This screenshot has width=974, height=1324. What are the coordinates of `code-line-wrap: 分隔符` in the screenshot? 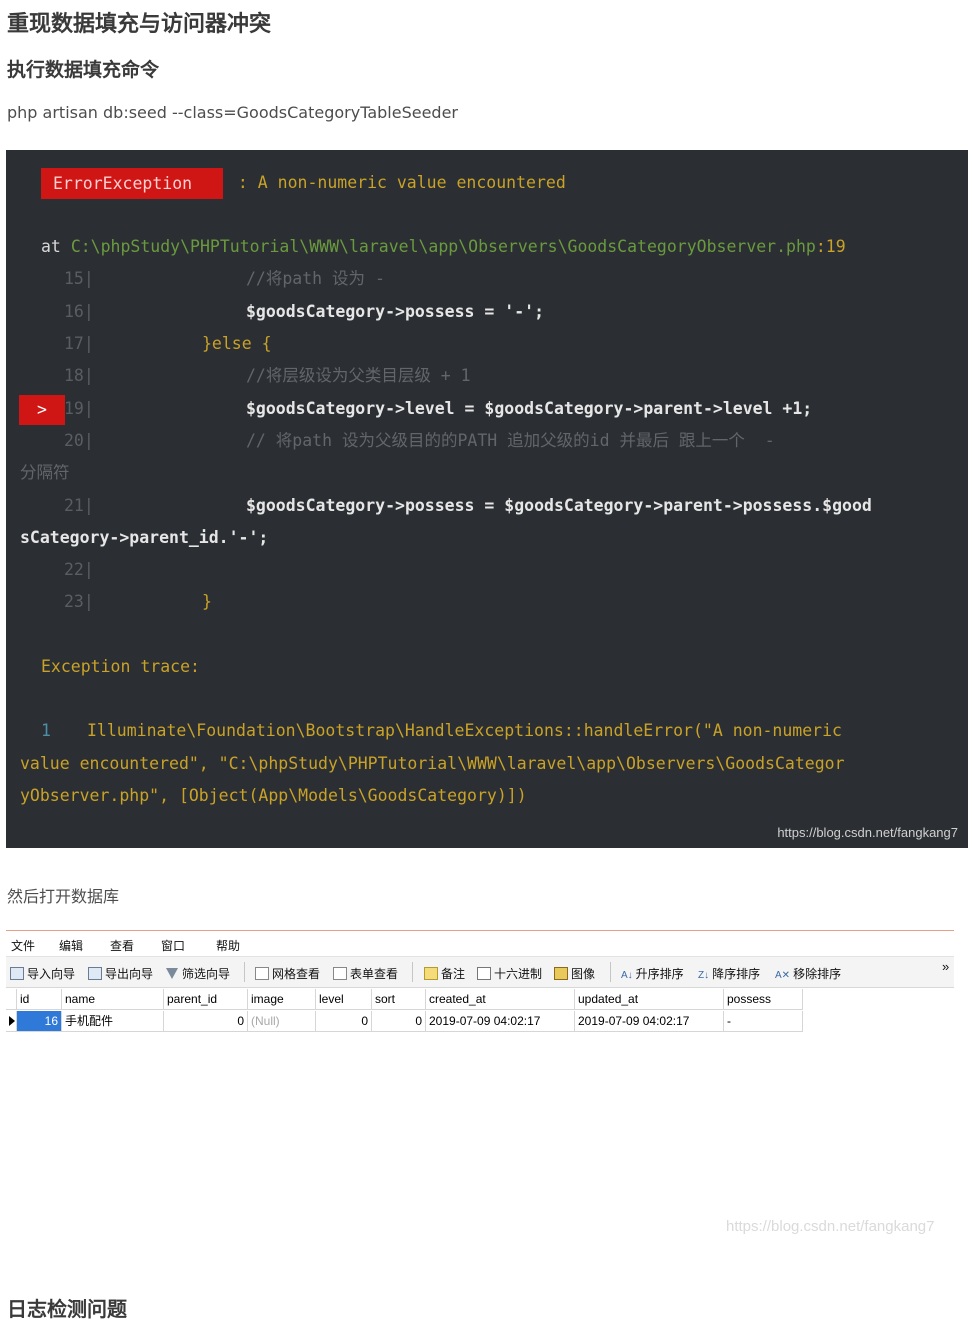 It's located at (45, 472).